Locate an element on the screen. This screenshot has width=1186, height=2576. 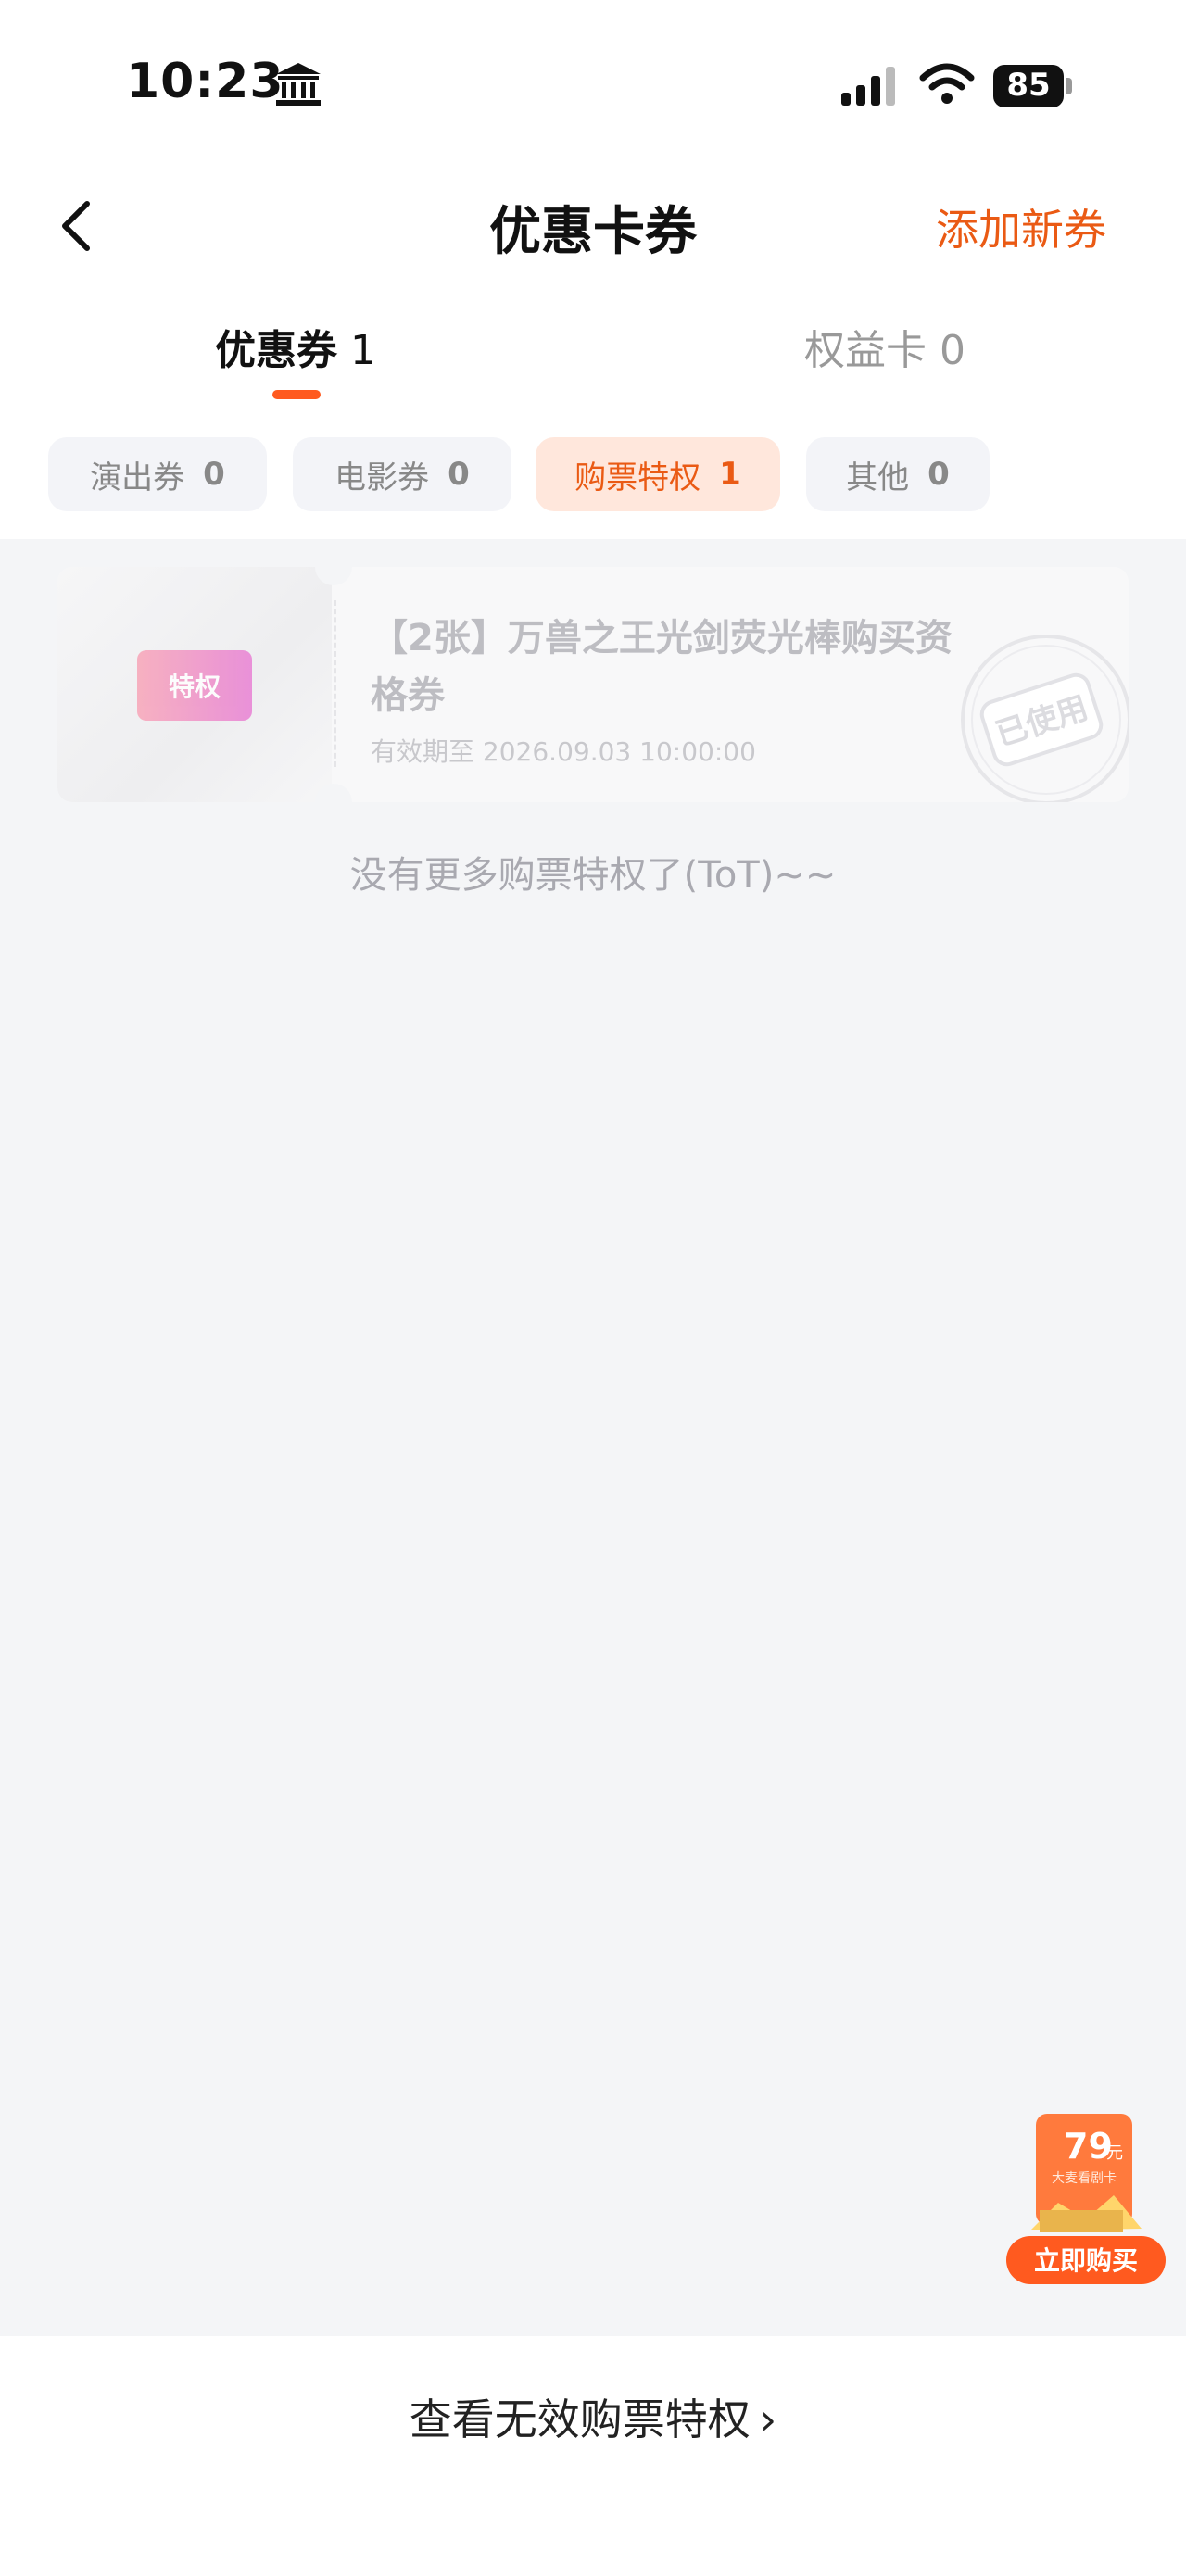
add-voucher-button: 添加新券 is located at coordinates (1021, 227).